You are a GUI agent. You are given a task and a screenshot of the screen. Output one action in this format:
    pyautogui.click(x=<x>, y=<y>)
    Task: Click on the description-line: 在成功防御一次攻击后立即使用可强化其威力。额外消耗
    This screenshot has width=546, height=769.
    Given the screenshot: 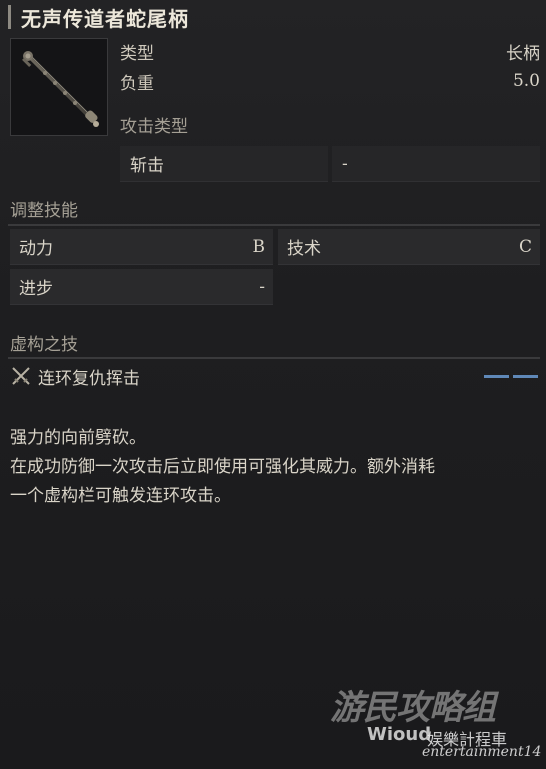 What is the action you would take?
    pyautogui.click(x=222, y=467)
    